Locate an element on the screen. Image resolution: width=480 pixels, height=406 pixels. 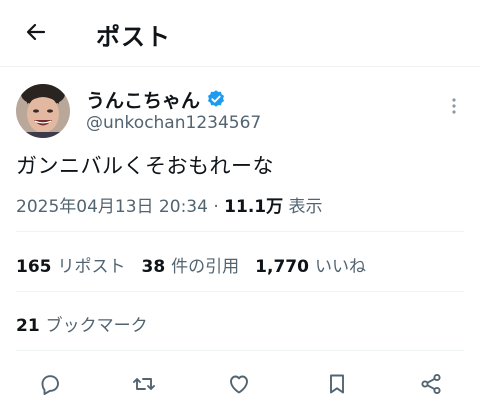
reposts-stat: 165 リポスト is located at coordinates (71, 264).